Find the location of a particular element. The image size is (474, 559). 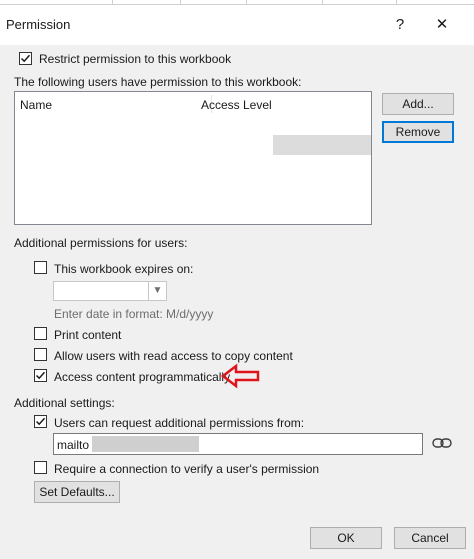

remove-user-button: Remove is located at coordinates (418, 132).